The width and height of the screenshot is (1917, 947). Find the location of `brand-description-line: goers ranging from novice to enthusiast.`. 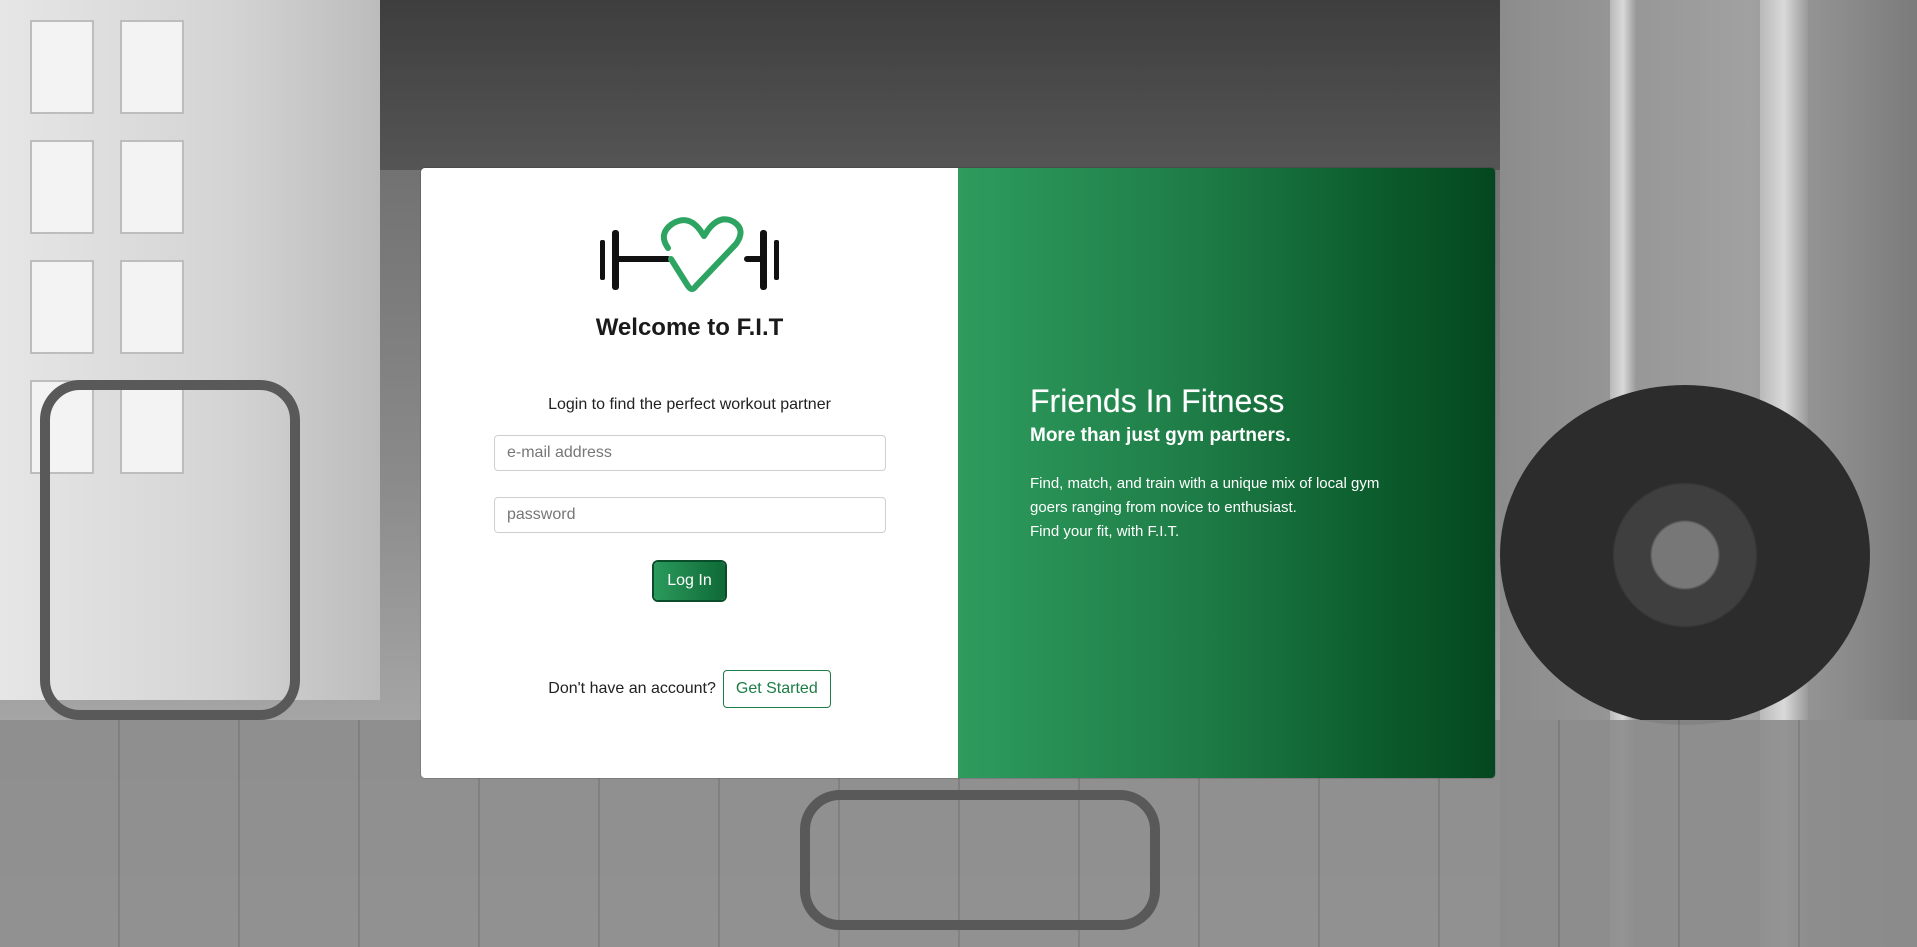

brand-description-line: goers ranging from novice to enthusiast. is located at coordinates (1163, 507).